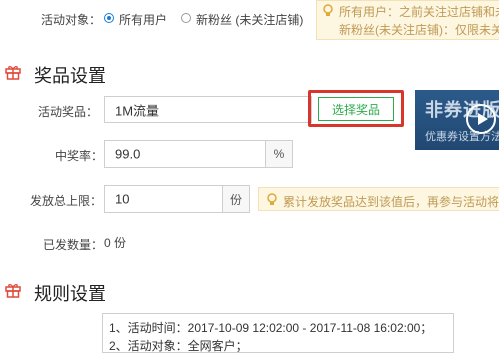  What do you see at coordinates (481, 119) in the screenshot?
I see `play-icon` at bounding box center [481, 119].